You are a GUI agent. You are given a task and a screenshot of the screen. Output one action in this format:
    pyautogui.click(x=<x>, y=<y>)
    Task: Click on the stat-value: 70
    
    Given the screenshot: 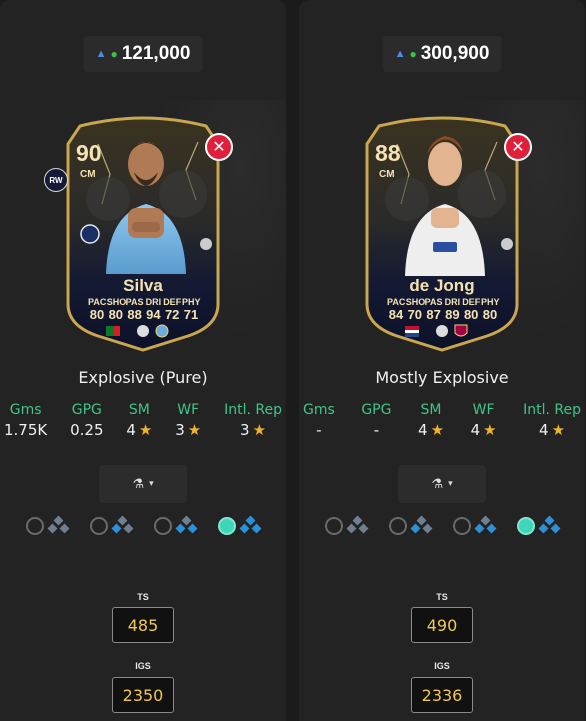 What is the action you would take?
    pyautogui.click(x=415, y=314)
    